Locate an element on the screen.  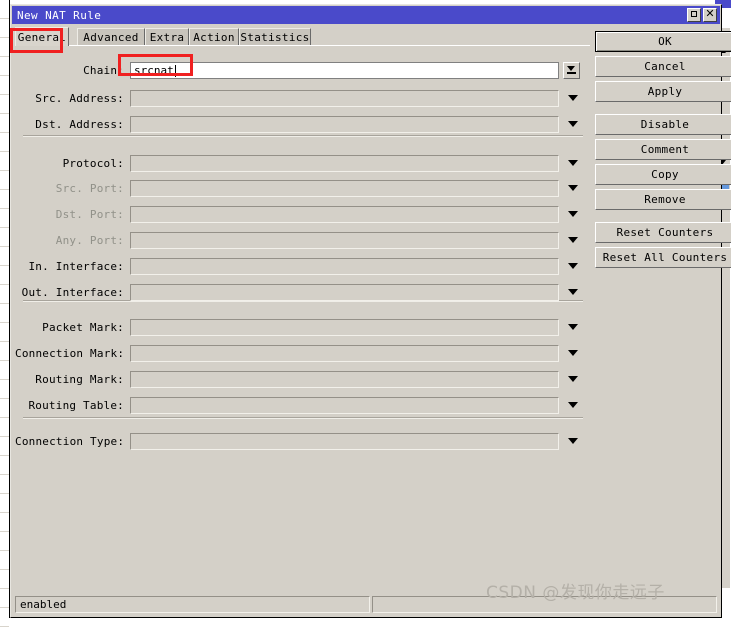
label-dst-address: Dst. Address: is located at coordinates (79, 124).